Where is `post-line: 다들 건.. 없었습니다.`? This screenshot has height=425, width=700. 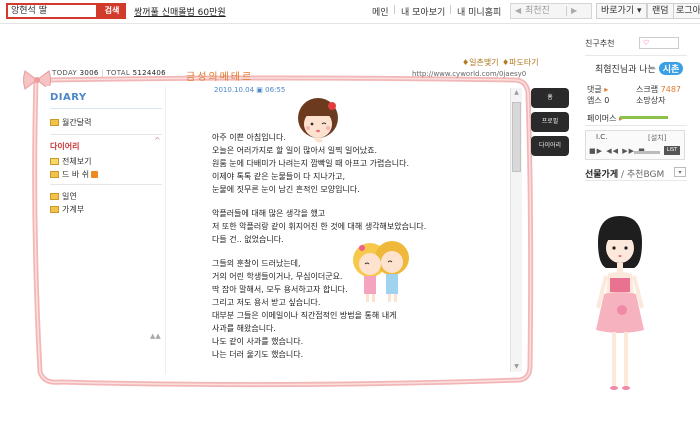
post-line: 다들 건.. 없었습니다. is located at coordinates (248, 239).